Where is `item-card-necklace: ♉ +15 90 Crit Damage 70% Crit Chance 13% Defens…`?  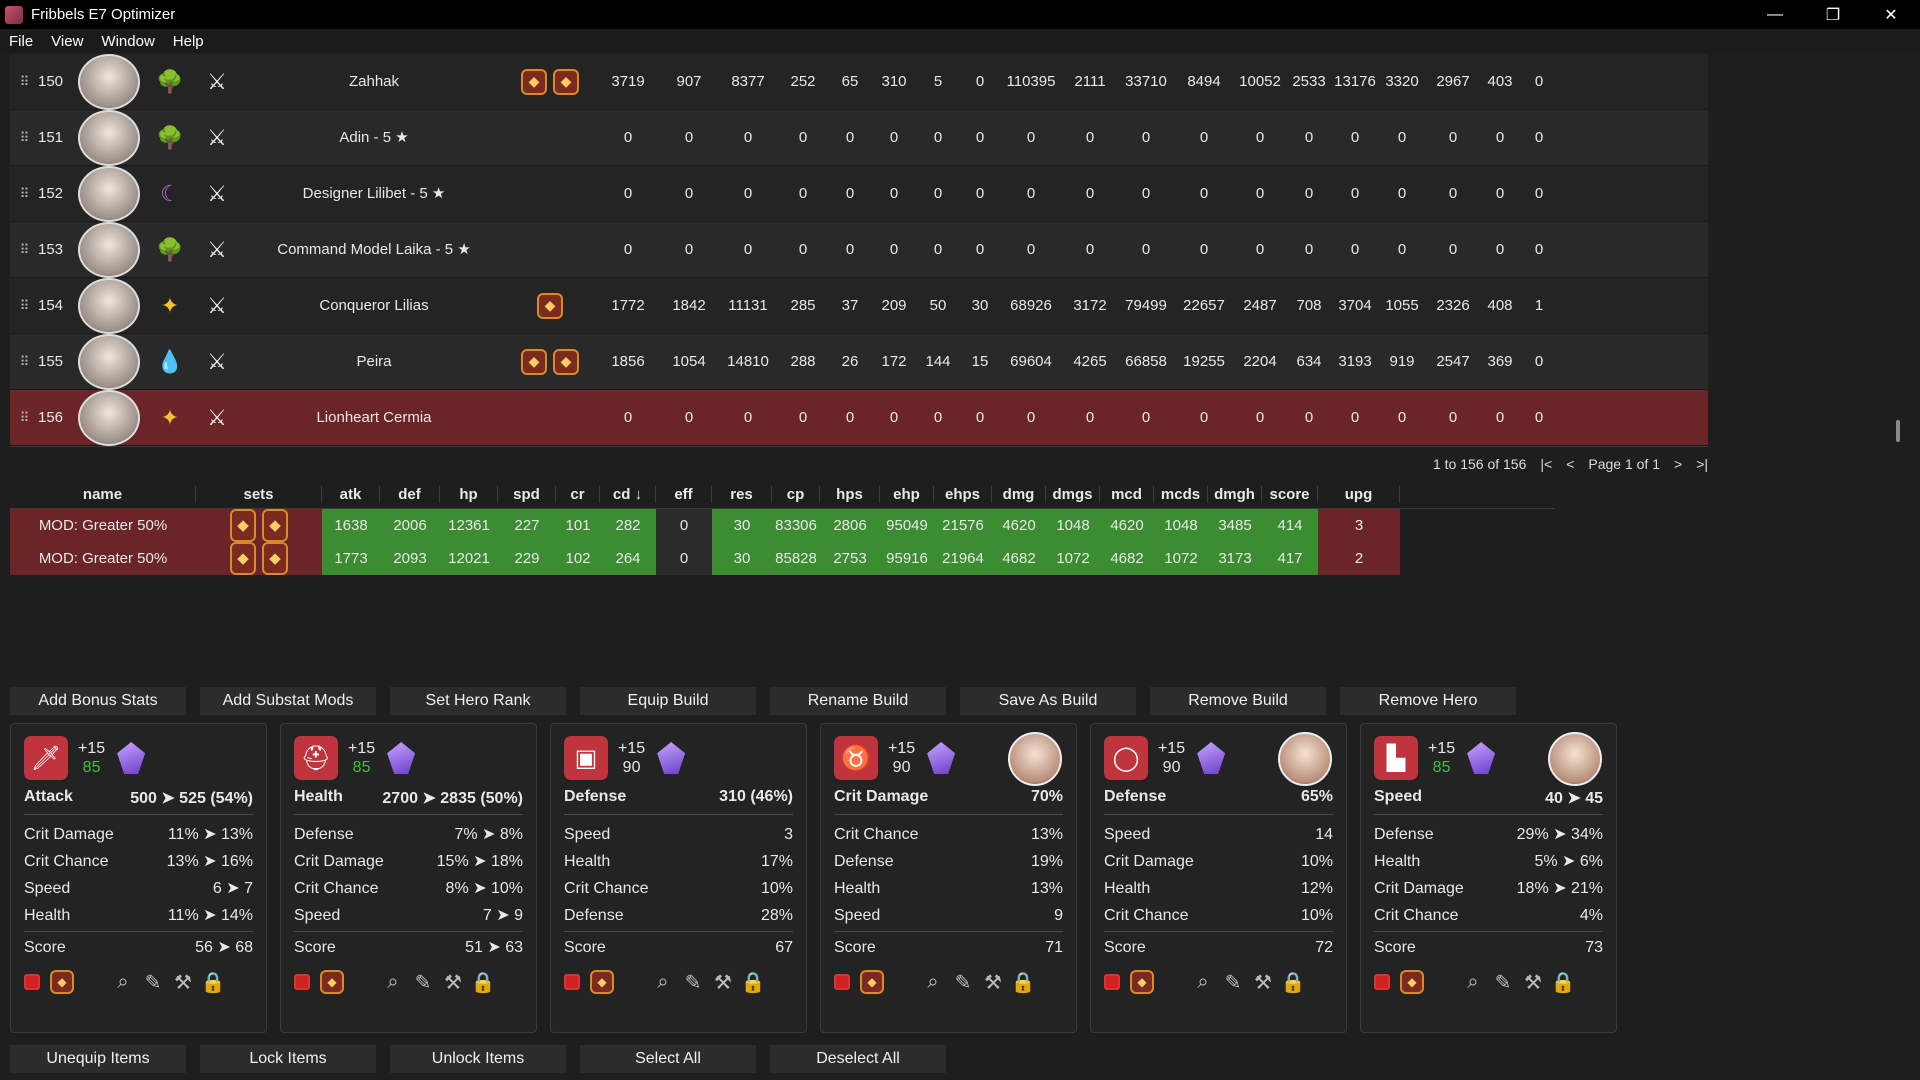 item-card-necklace: ♉ +15 90 Crit Damage 70% Crit Chance 13% Defens… is located at coordinates (948, 878).